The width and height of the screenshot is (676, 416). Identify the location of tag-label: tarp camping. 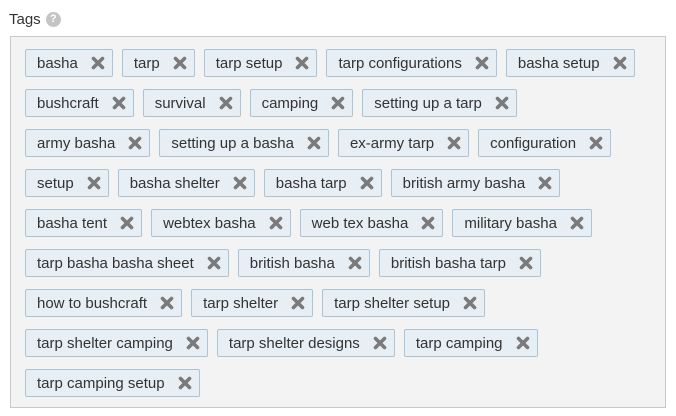
(459, 343).